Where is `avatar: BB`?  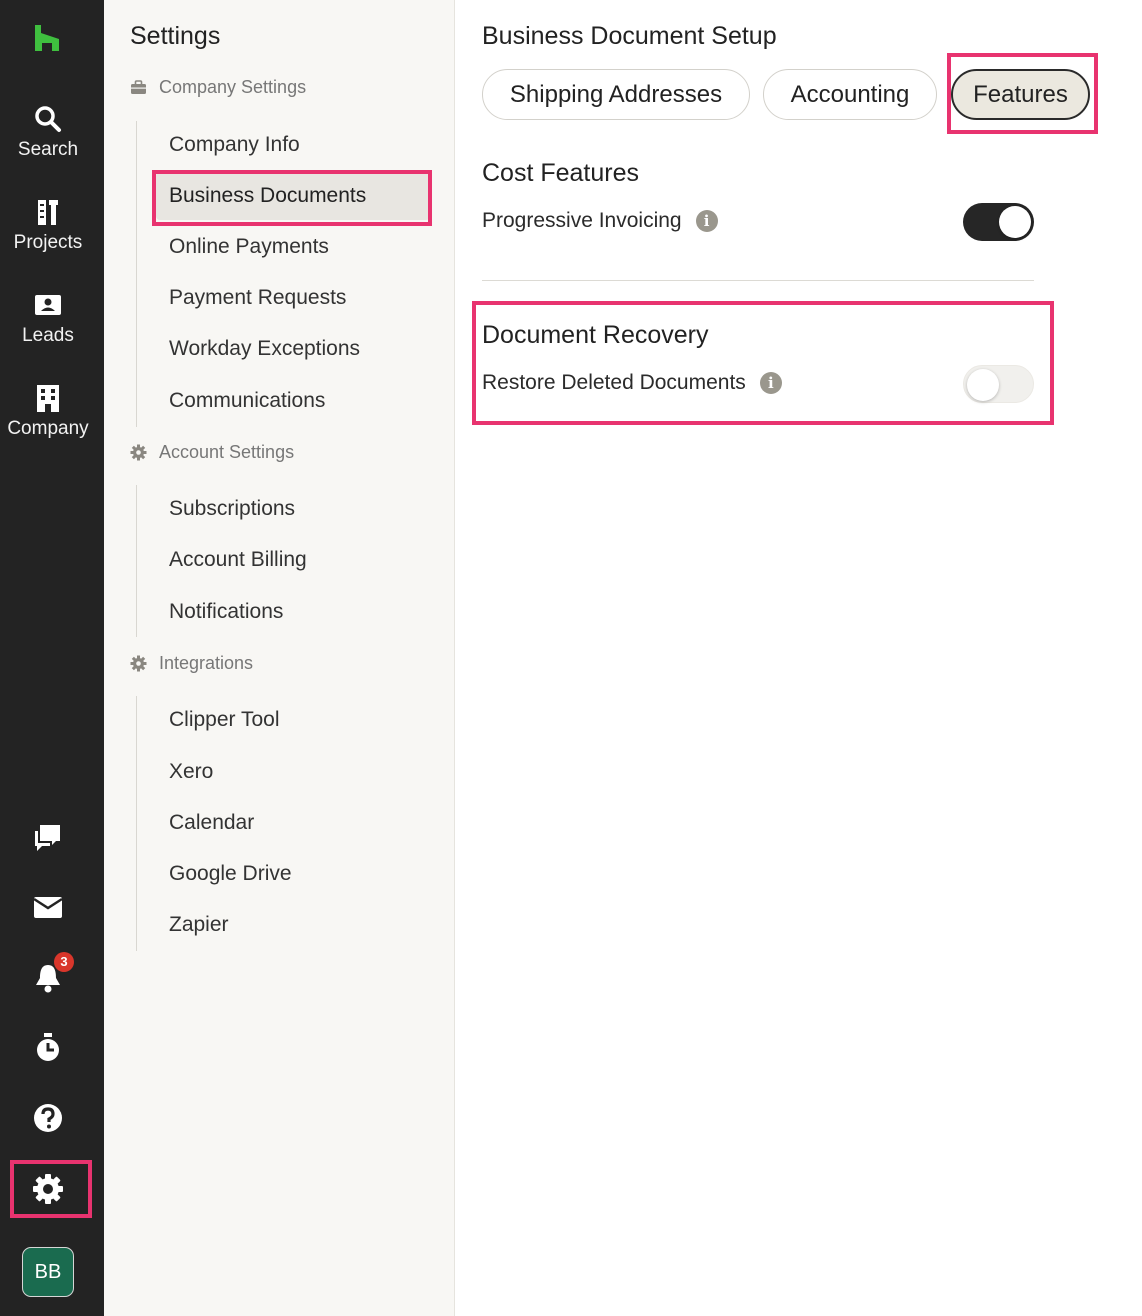
avatar: BB is located at coordinates (48, 1272).